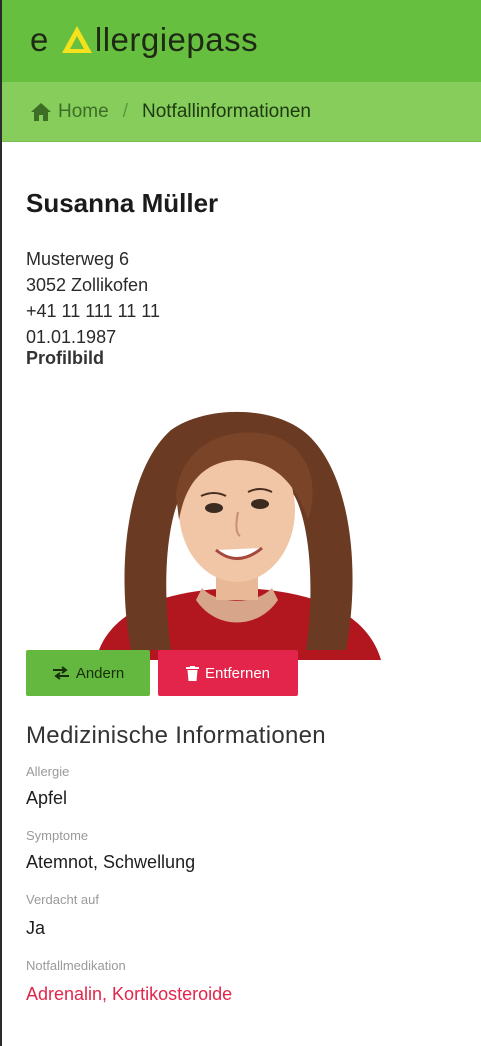 This screenshot has height=1046, width=481. What do you see at coordinates (48, 771) in the screenshot?
I see `allergy-label: Allergie` at bounding box center [48, 771].